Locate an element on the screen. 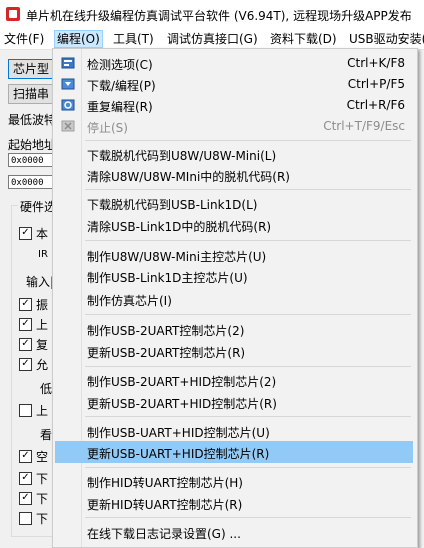 Image resolution: width=424 pixels, height=548 pixels. option-label: 输入| is located at coordinates (40, 282).